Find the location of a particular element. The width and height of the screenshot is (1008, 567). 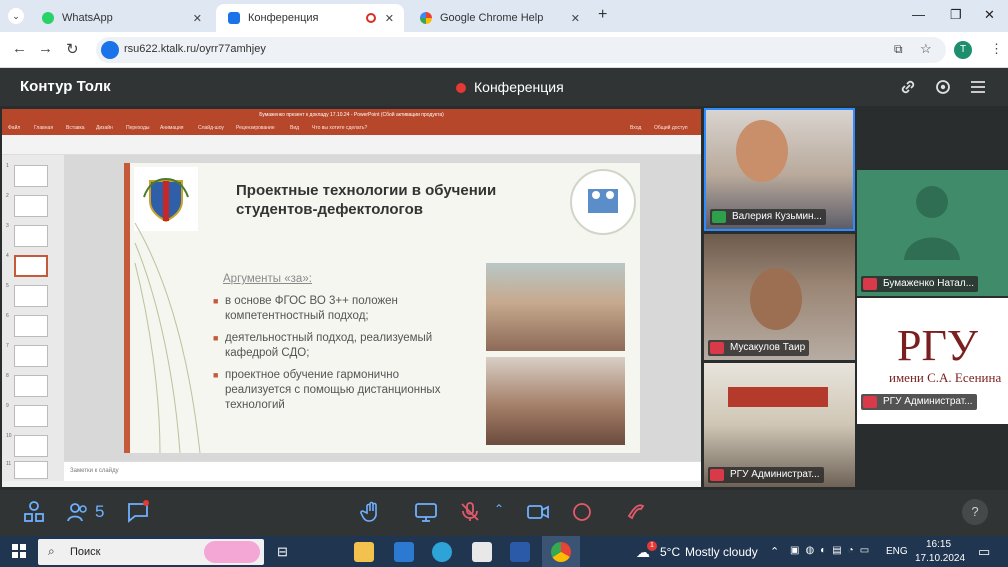

word-icon is located at coordinates (520, 552).